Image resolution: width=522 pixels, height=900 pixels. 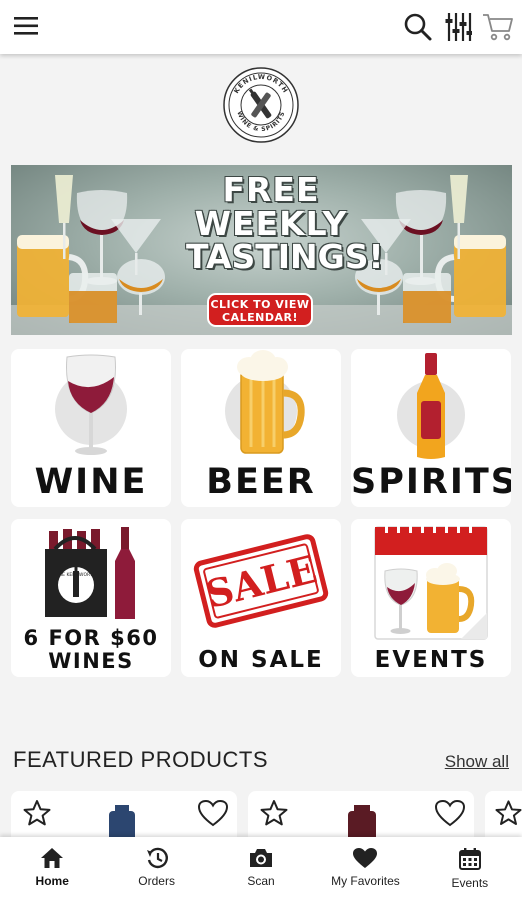 I want to click on banner-headline: FREE WEEKLY TASTINGS!, so click(x=285, y=223).